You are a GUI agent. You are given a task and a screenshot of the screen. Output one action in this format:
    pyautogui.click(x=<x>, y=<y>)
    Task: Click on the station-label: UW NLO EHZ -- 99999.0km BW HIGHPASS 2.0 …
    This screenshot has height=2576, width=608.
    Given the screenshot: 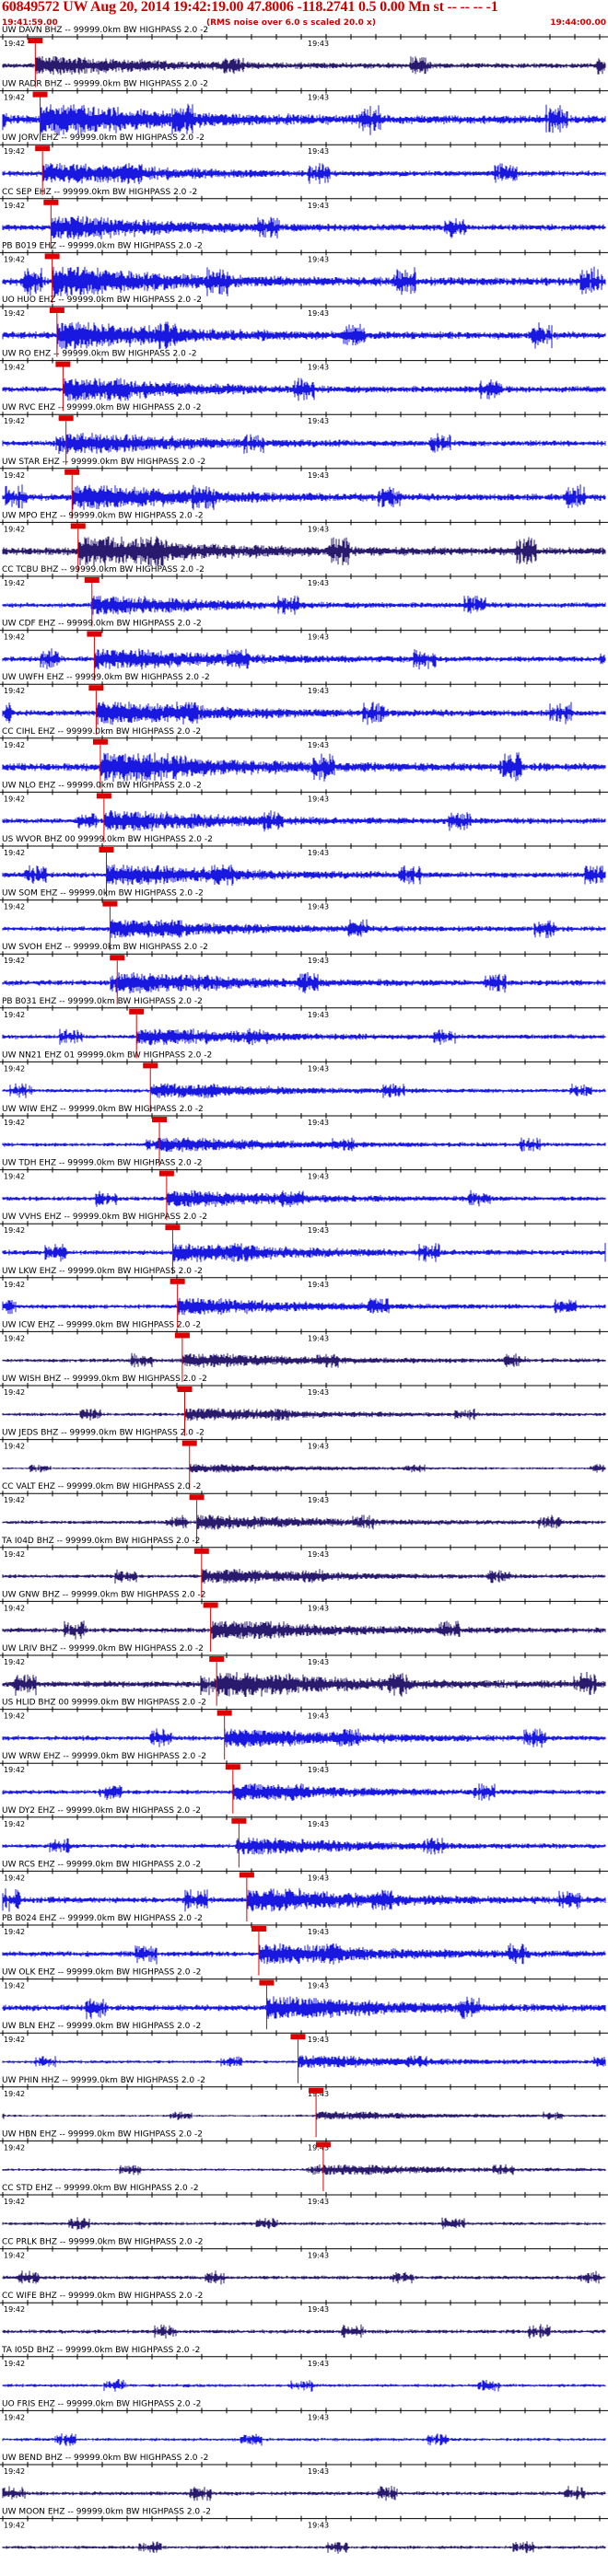 What is the action you would take?
    pyautogui.click(x=102, y=785)
    